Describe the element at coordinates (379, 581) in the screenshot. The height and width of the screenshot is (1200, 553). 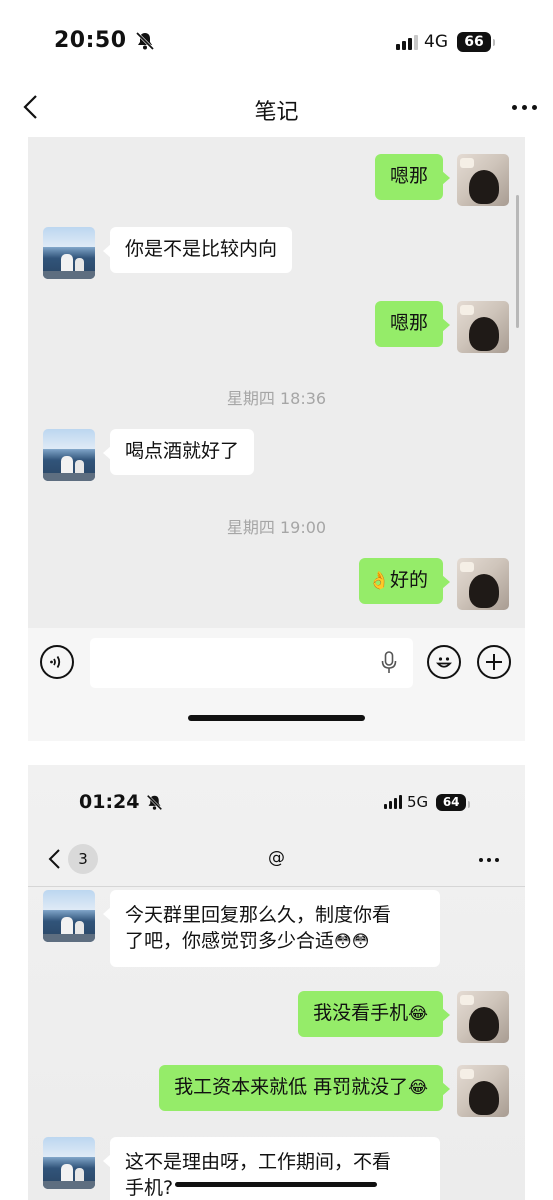
I see `ok-hand-emoji: 👌` at that location.